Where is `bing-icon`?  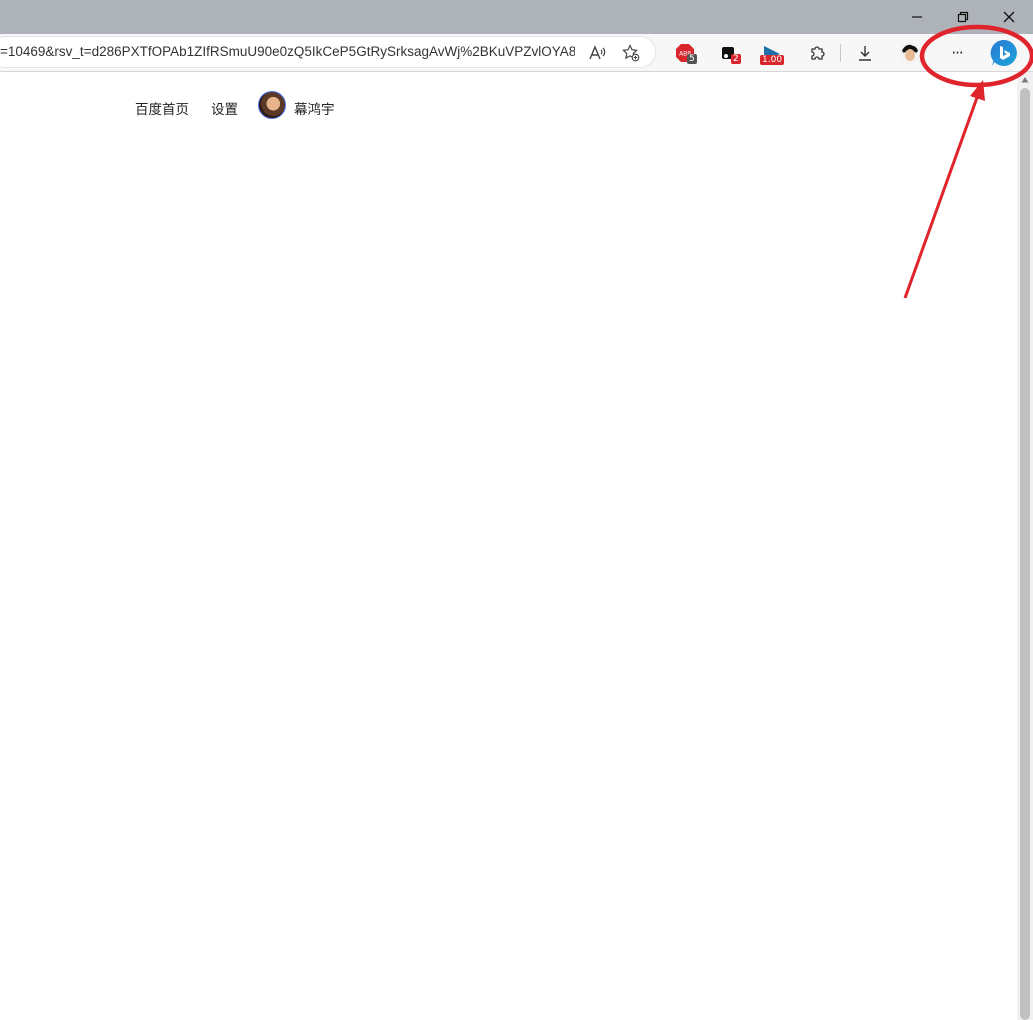
bing-icon is located at coordinates (1003, 52).